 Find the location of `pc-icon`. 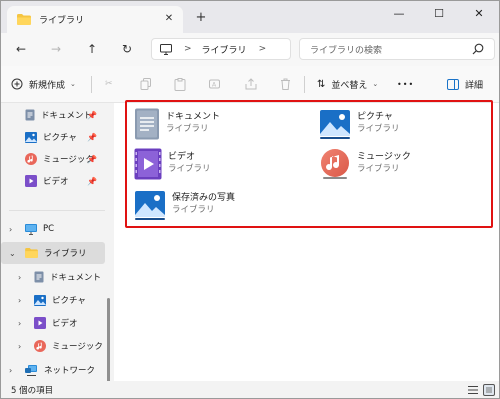

pc-icon is located at coordinates (31, 229).